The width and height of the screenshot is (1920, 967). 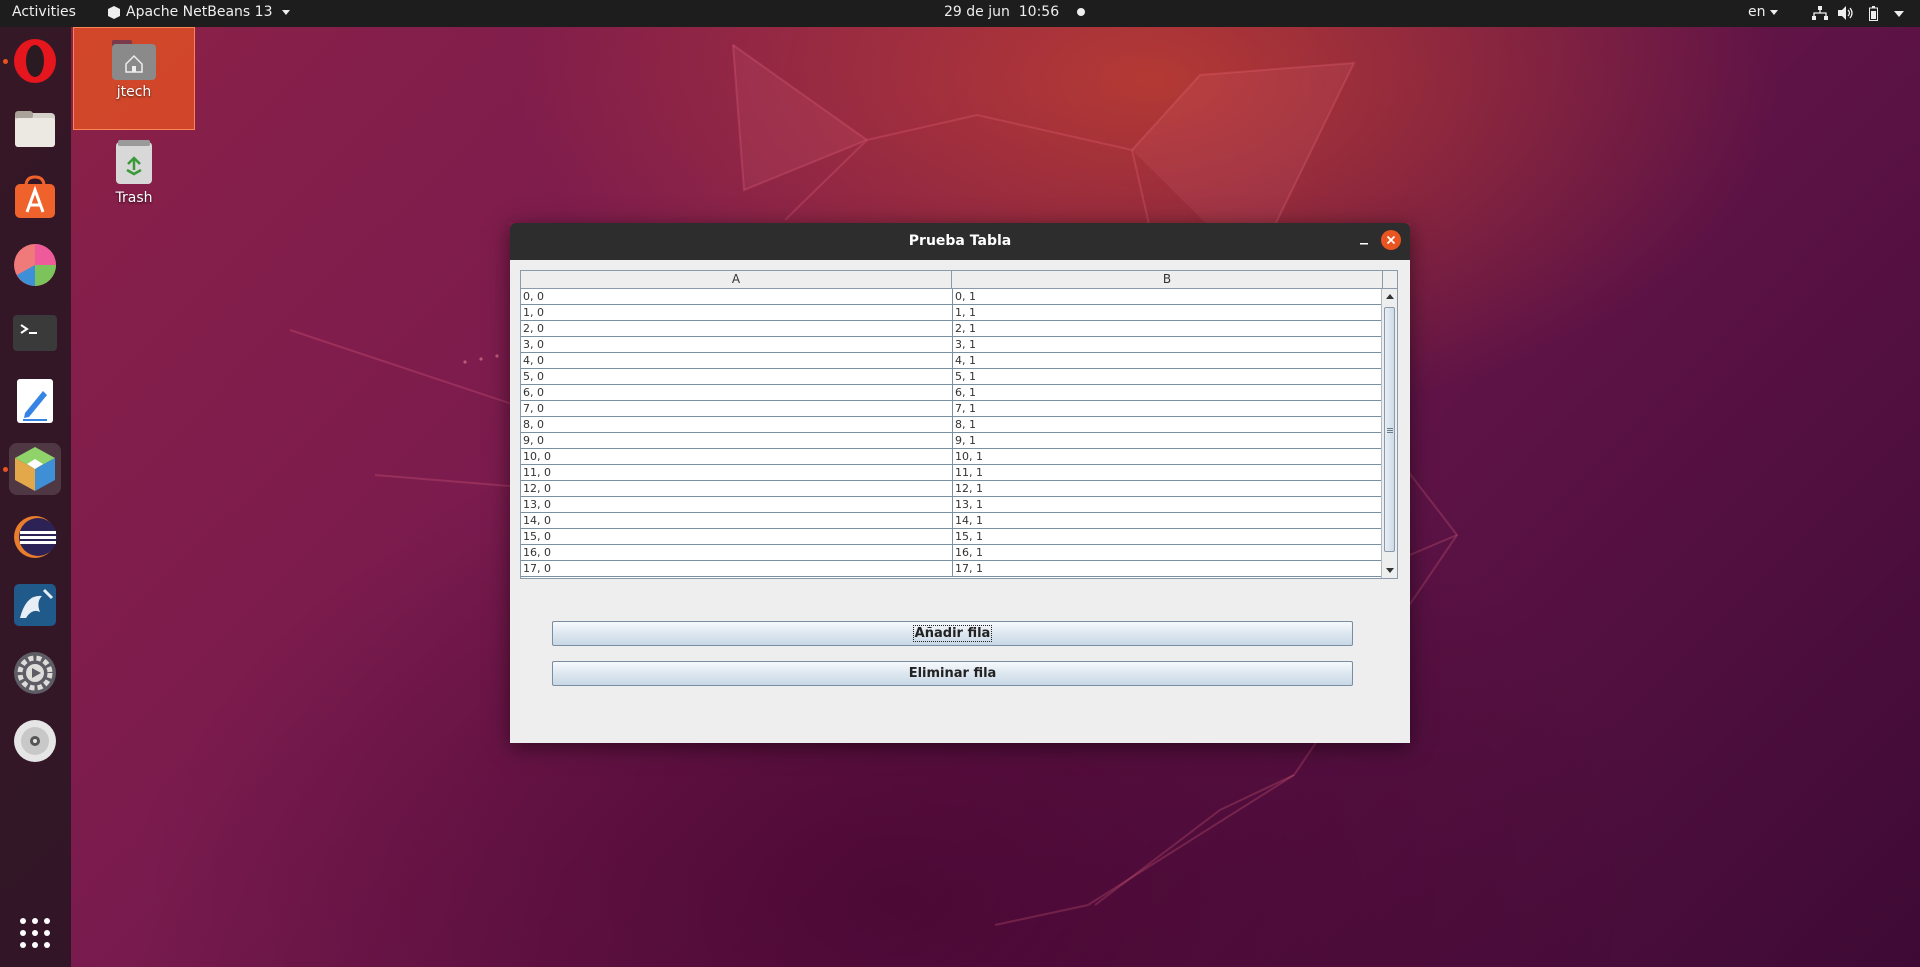 What do you see at coordinates (736, 504) in the screenshot?
I see `table-cell-a: 13, 0` at bounding box center [736, 504].